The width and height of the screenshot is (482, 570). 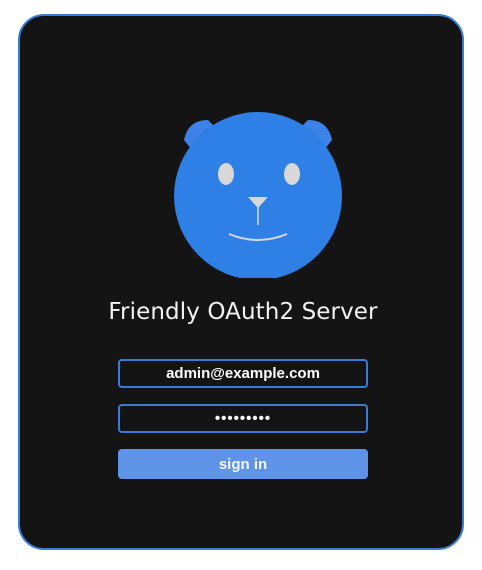 What do you see at coordinates (243, 312) in the screenshot?
I see `page-title: Friendly OAuth2 Server` at bounding box center [243, 312].